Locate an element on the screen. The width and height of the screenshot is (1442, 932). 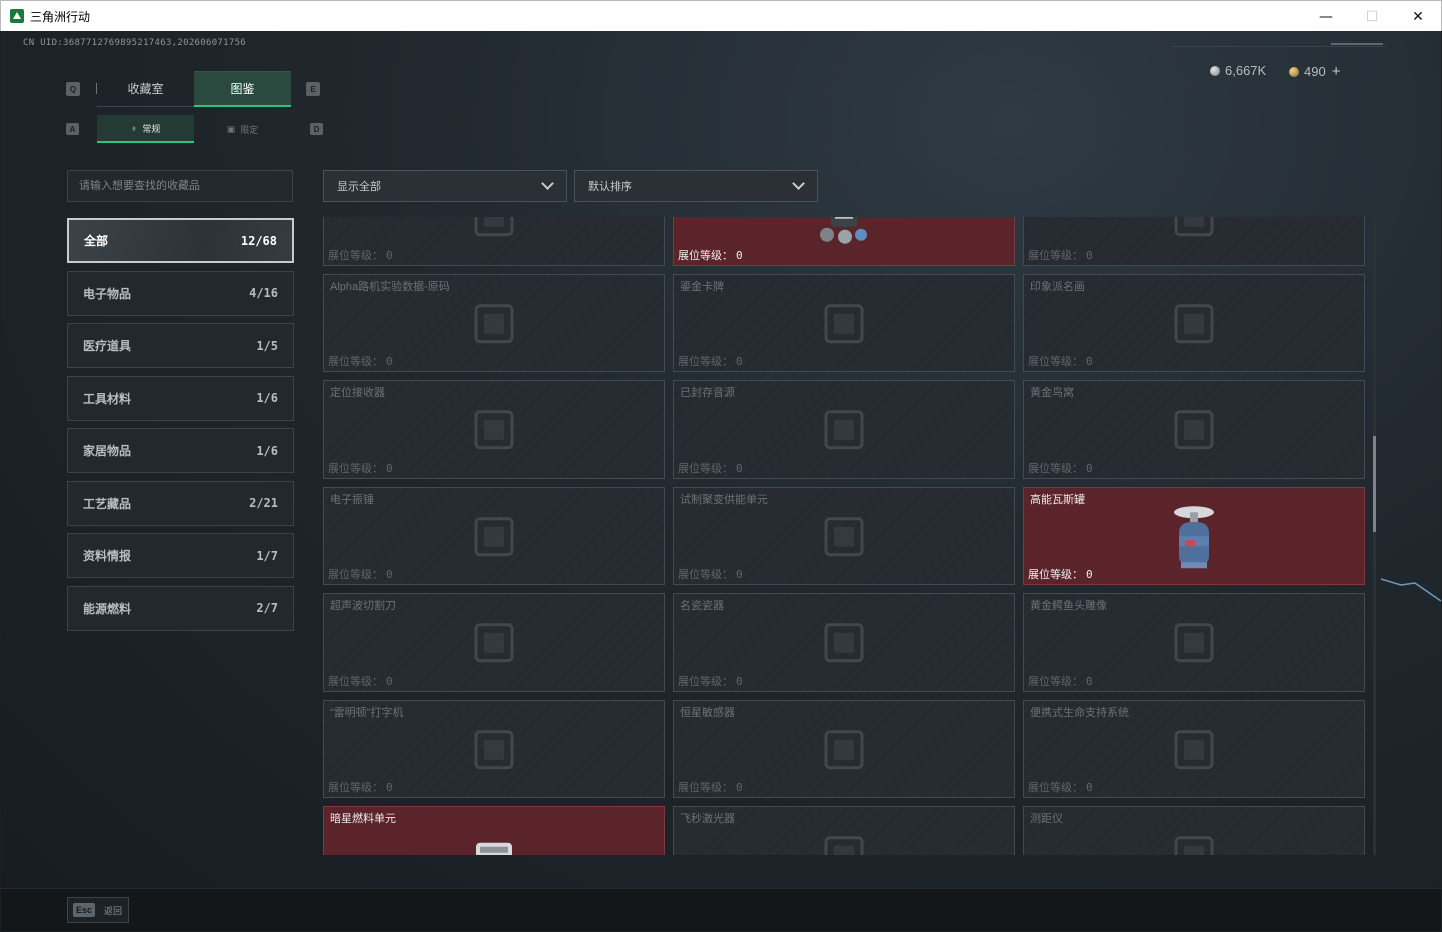
category-crafts: 工艺藏品 2/21 is located at coordinates (180, 503).